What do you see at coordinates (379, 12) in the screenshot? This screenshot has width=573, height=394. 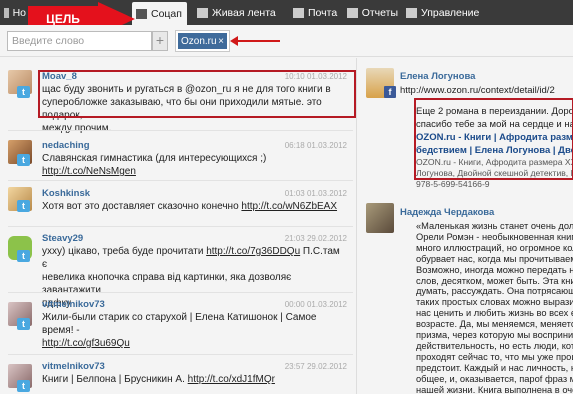 I see `tab-reports-label: Отчеты` at bounding box center [379, 12].